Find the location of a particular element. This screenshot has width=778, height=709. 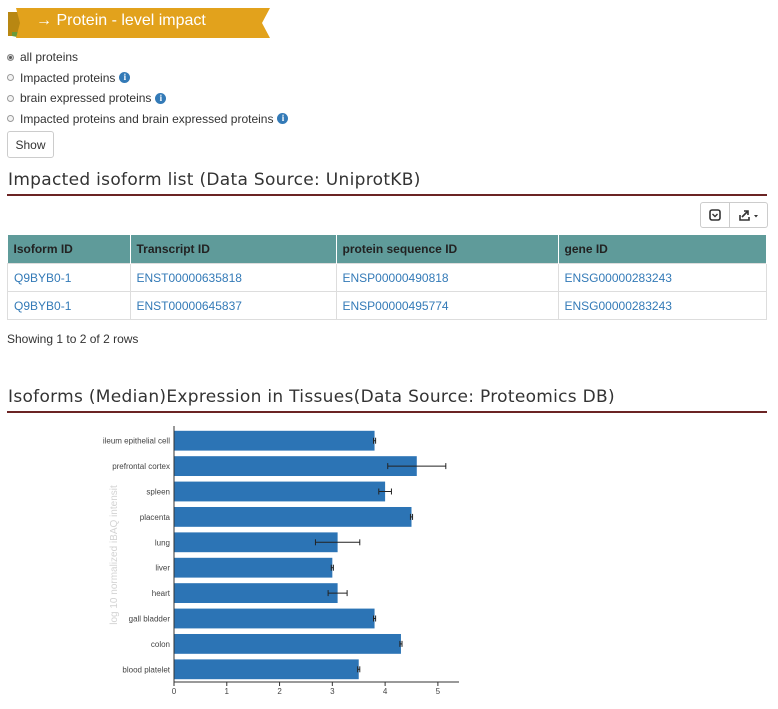

x-tick-label: 2 is located at coordinates (279, 691).